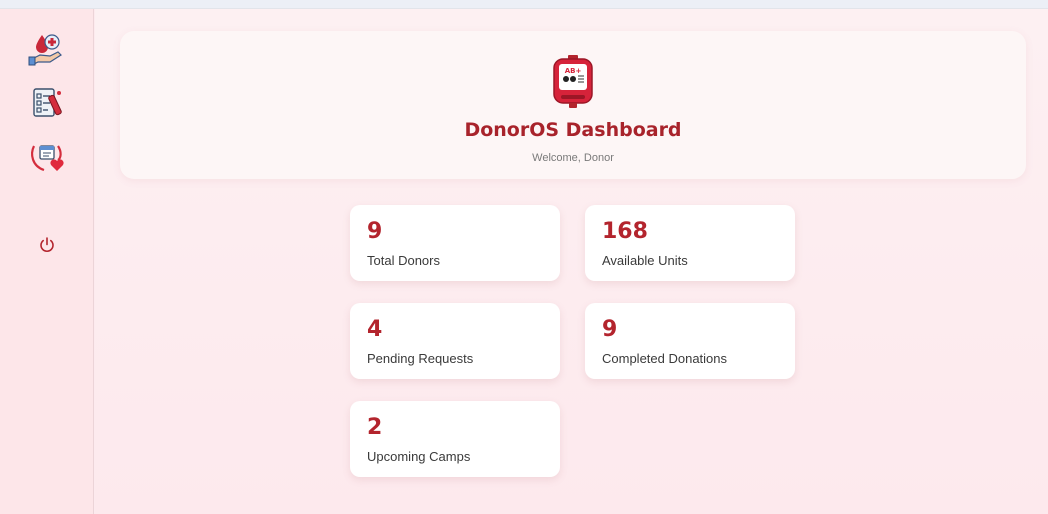 This screenshot has height=514, width=1048. I want to click on stat-card-total-donors: 9 Total Donors, so click(455, 243).